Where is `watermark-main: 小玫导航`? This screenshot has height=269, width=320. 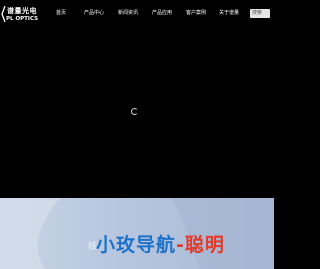 watermark-main: 小玫导航 is located at coordinates (136, 245).